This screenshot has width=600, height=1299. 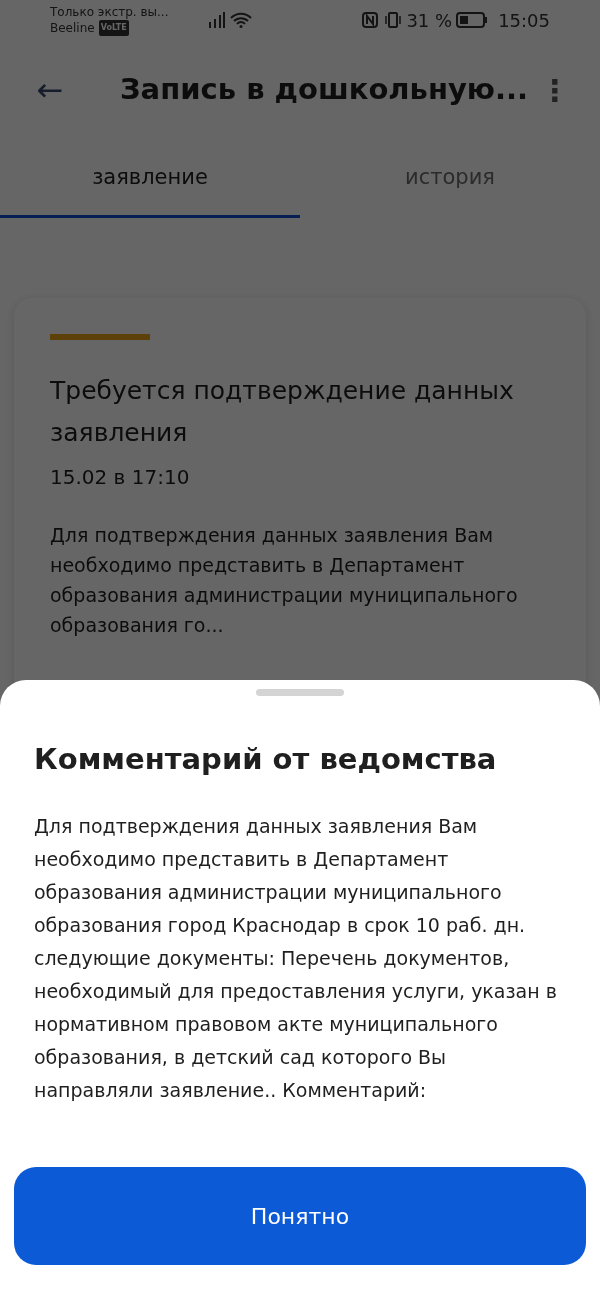 What do you see at coordinates (72, 28) in the screenshot?
I see `operator-name: Beeline` at bounding box center [72, 28].